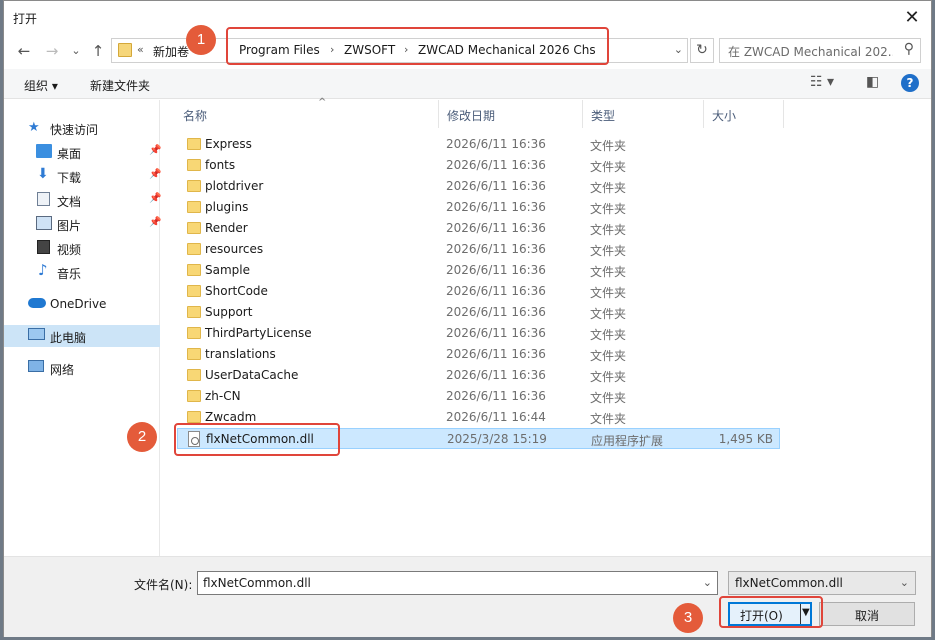 Image resolution: width=935 pixels, height=640 pixels. What do you see at coordinates (98, 51) in the screenshot?
I see `up-arrow-icon: ↑` at bounding box center [98, 51].